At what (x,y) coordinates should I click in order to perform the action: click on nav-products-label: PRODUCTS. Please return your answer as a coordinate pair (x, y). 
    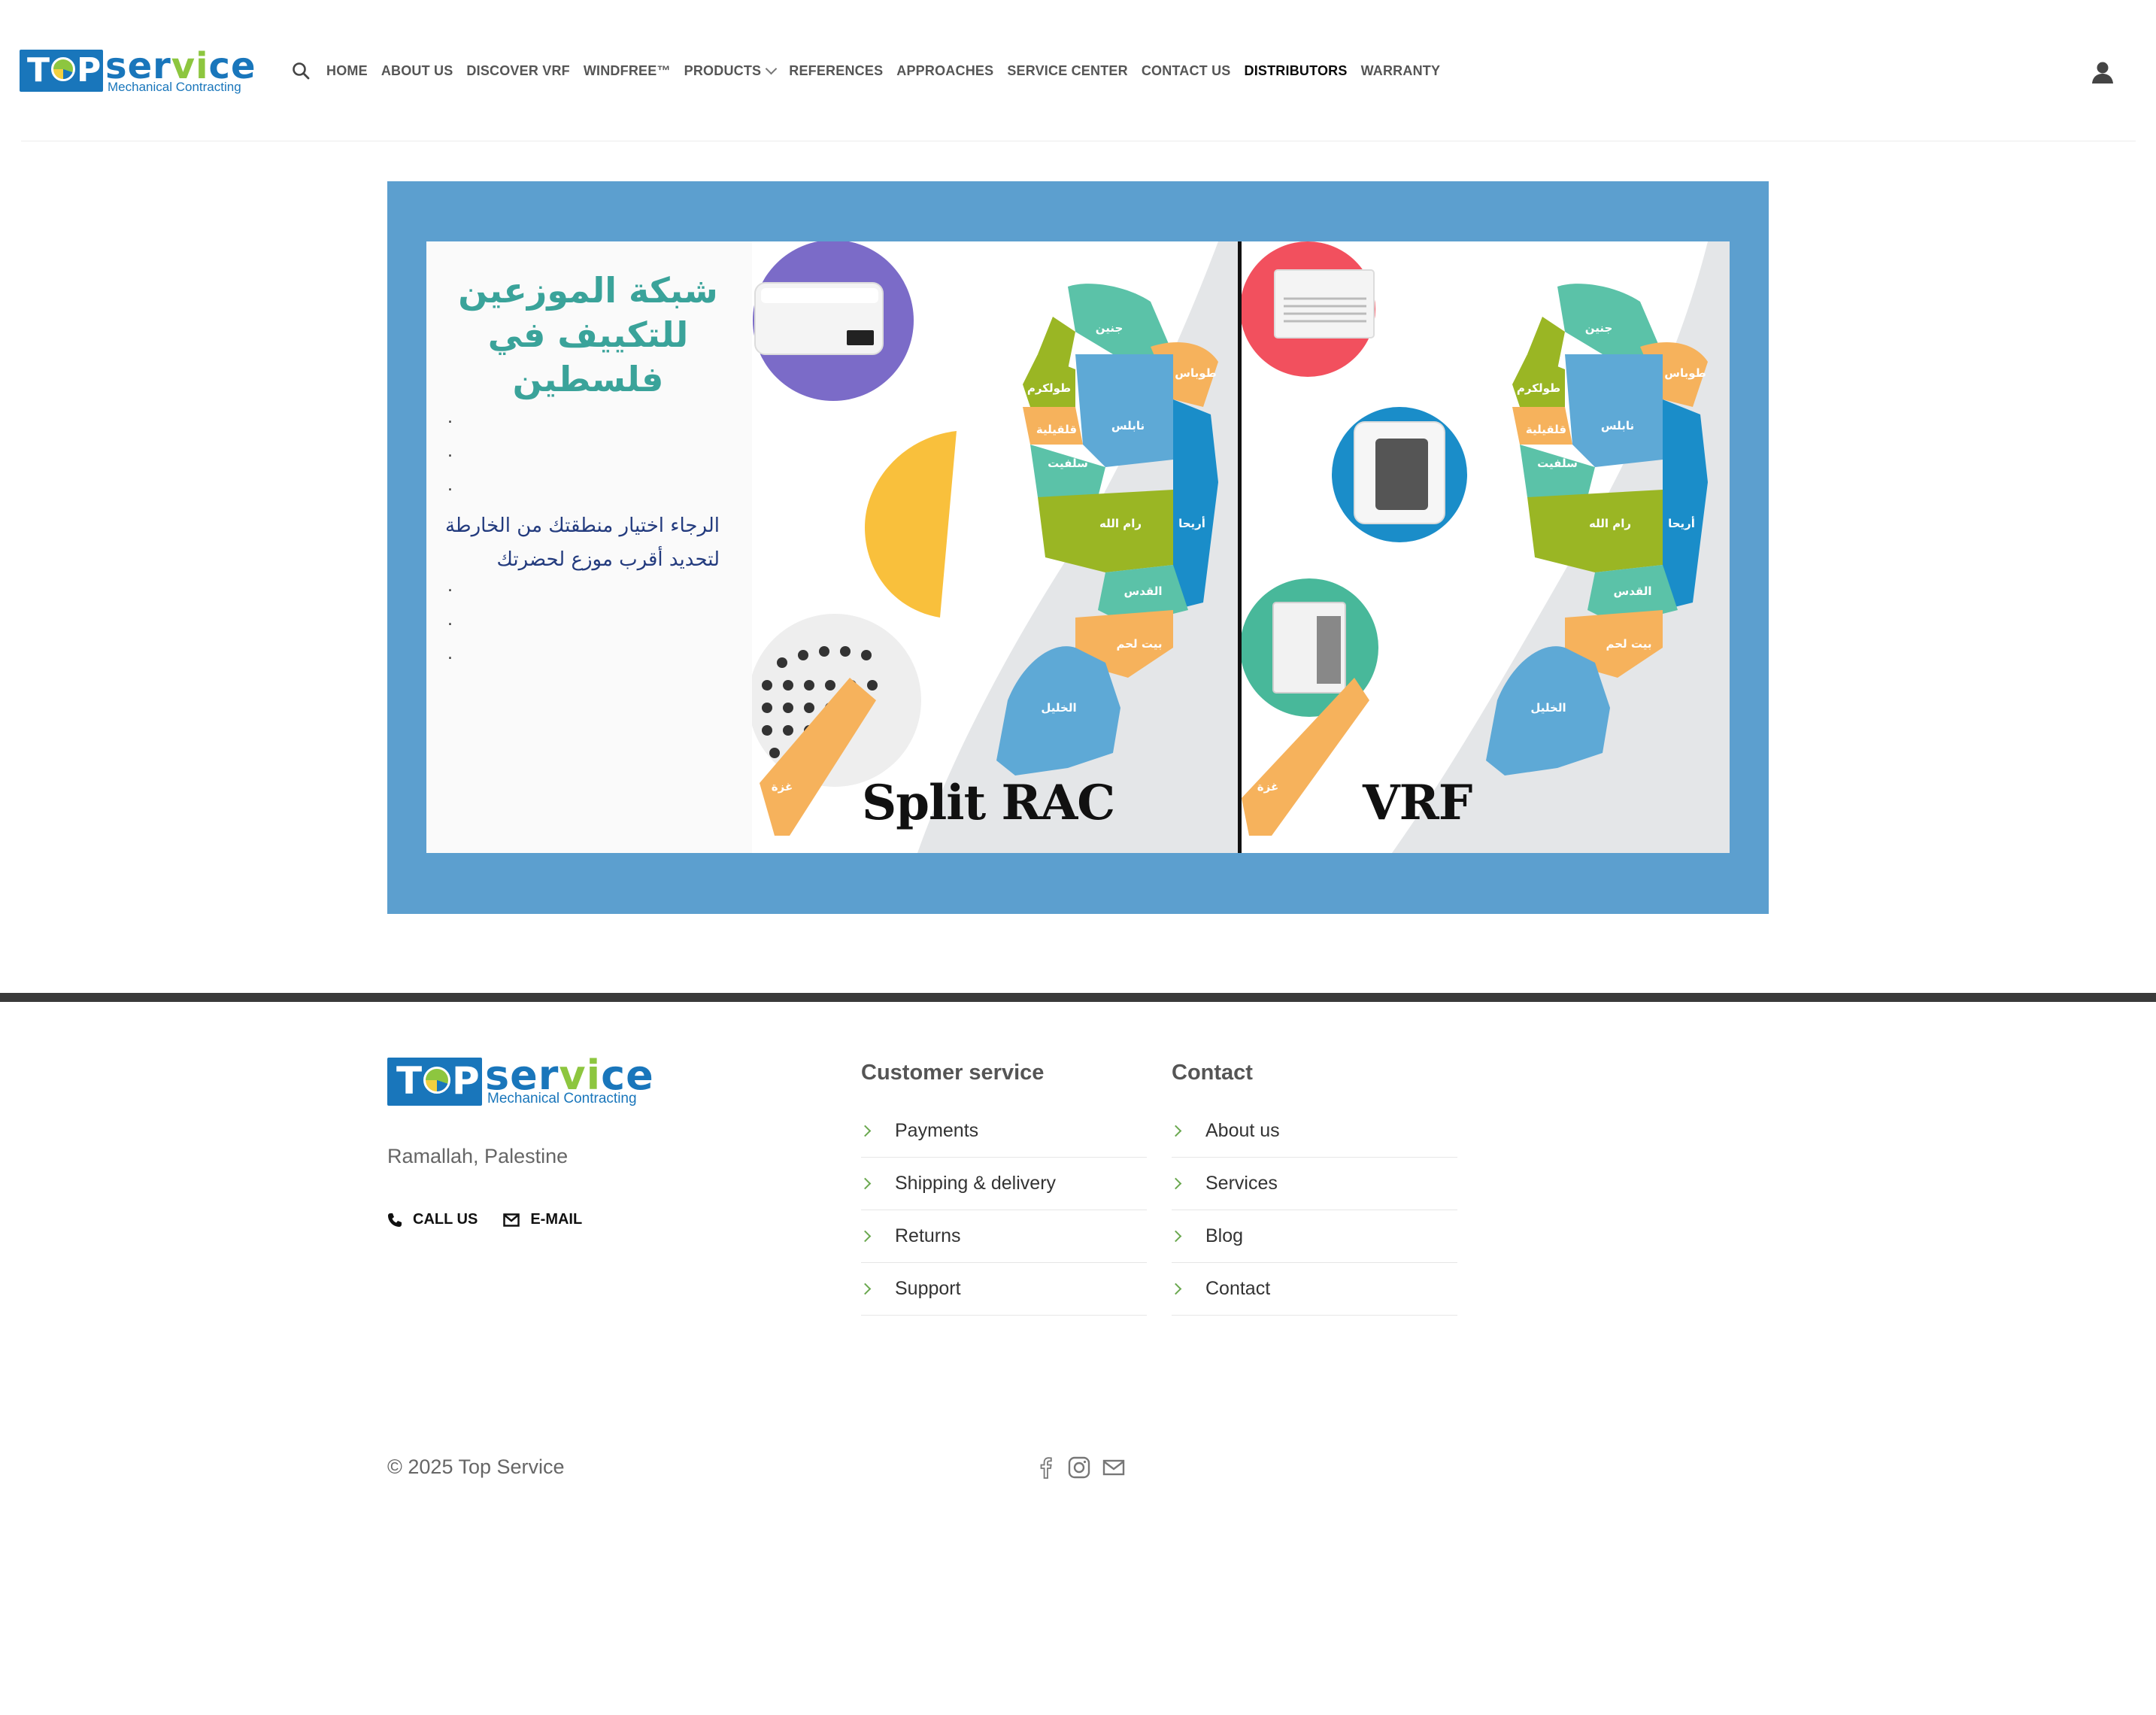
    Looking at the image, I should click on (723, 70).